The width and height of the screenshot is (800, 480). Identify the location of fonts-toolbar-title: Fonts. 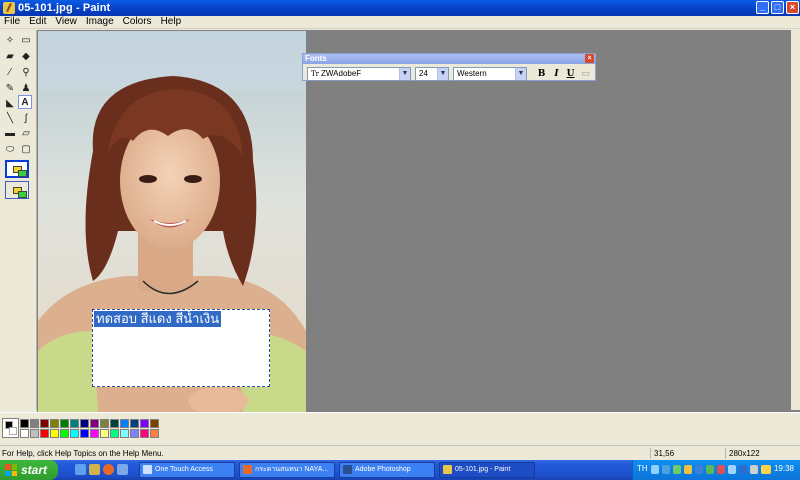
(316, 58).